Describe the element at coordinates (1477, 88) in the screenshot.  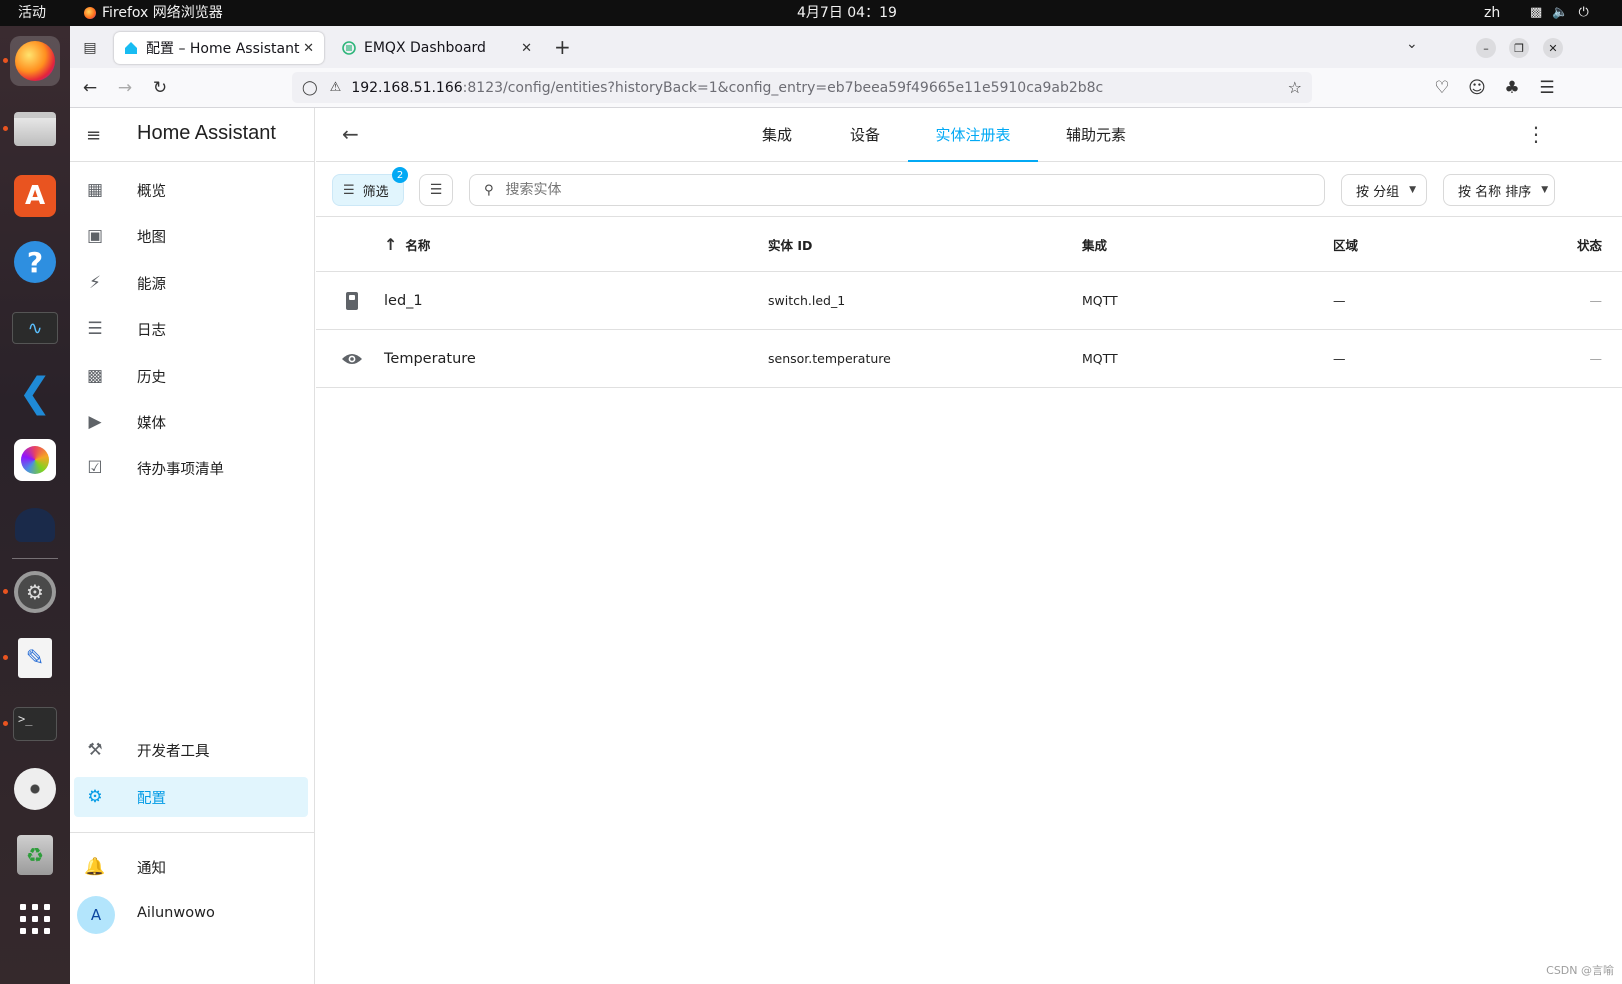
I see `account-icon: ☺` at that location.